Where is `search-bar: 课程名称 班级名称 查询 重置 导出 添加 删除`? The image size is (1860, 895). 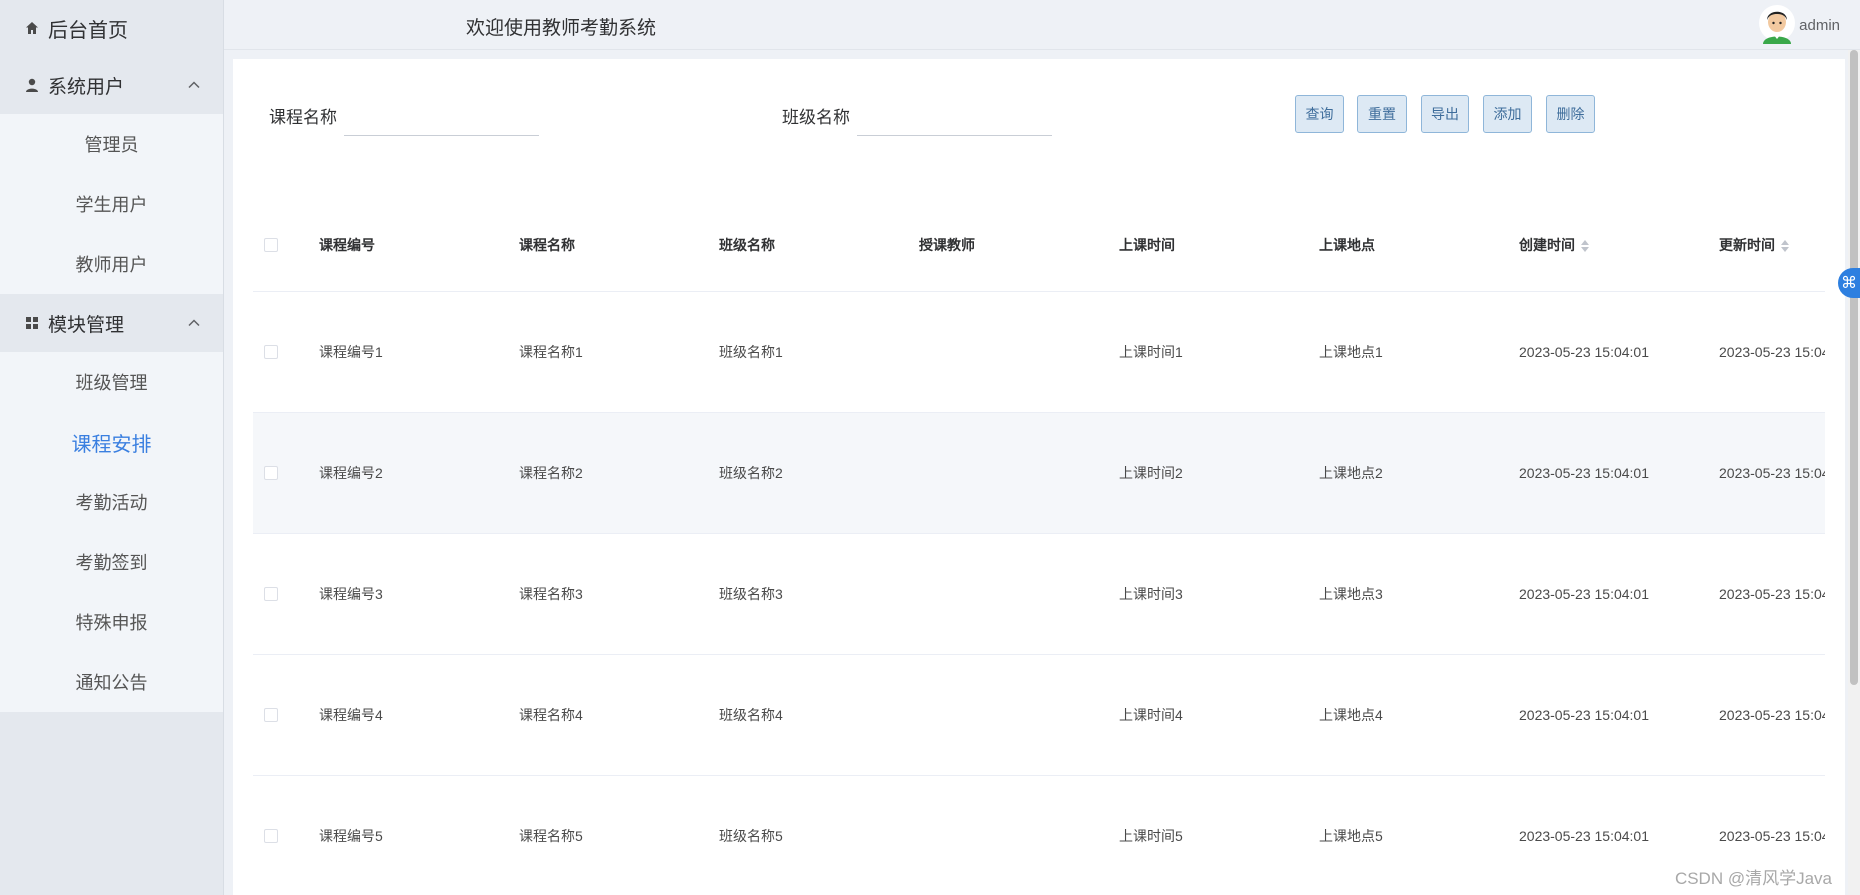
search-bar: 课程名称 班级名称 查询 重置 导出 添加 删除 is located at coordinates (1039, 114).